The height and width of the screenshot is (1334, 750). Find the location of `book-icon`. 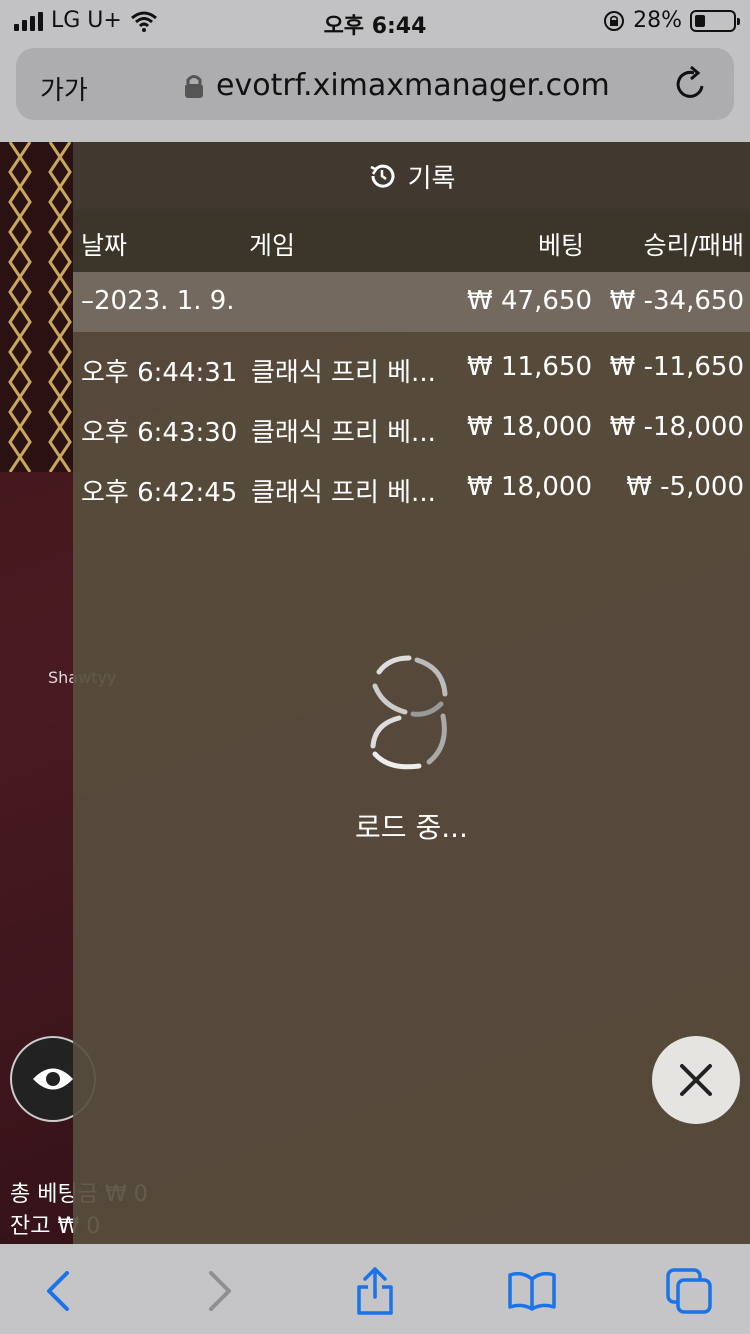

book-icon is located at coordinates (532, 1291).